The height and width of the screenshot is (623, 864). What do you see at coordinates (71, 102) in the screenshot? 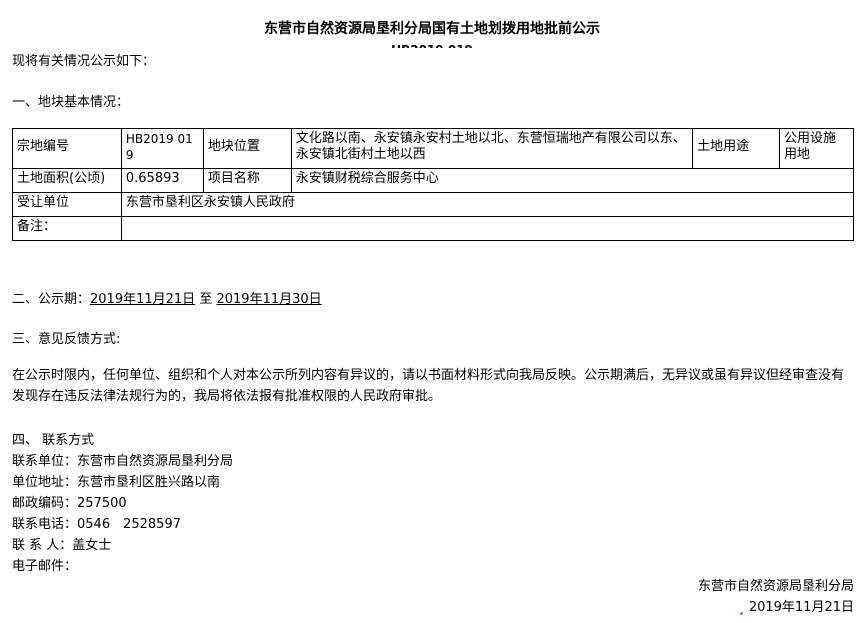
I see `section1-heading: 一、地块基本情况：` at bounding box center [71, 102].